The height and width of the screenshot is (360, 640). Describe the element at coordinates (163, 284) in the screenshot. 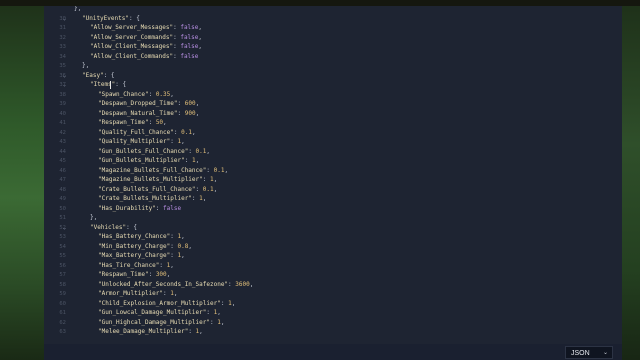

I see `json-key: "Unlocked_After_Seconds_In_Safezone"` at that location.